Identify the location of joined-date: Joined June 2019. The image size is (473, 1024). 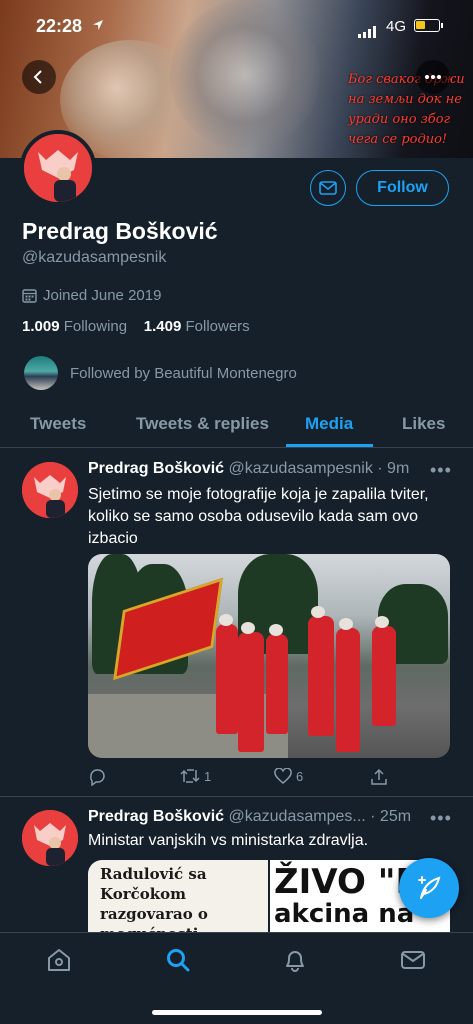
(91, 295).